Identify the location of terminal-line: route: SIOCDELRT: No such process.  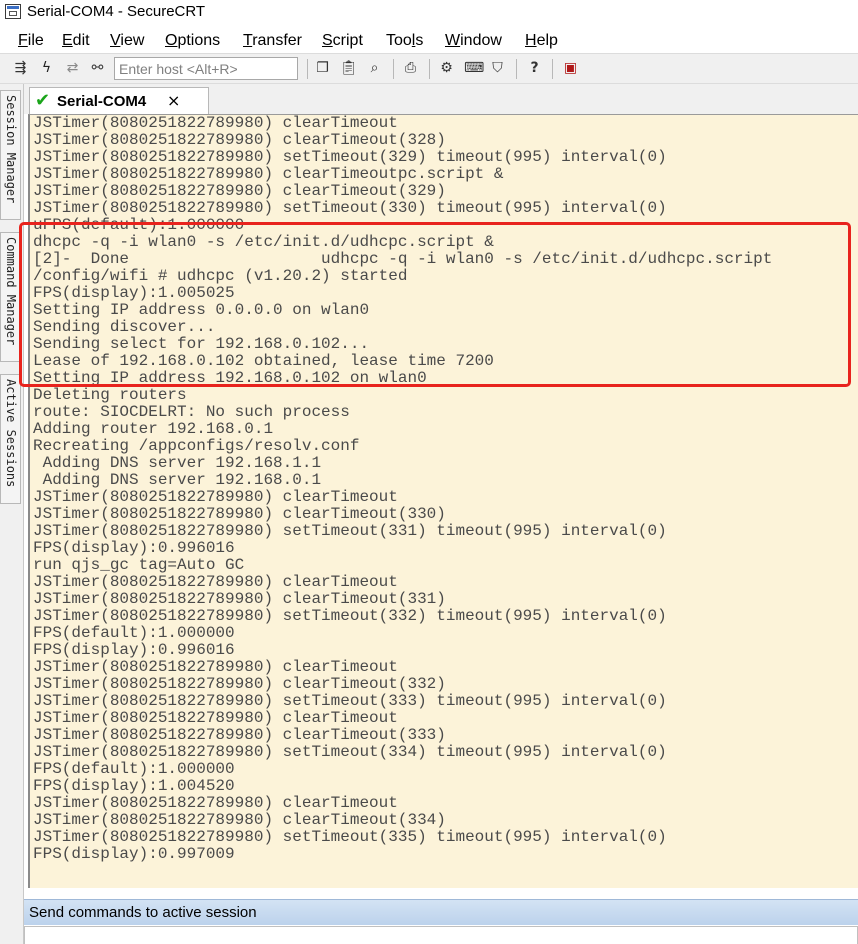
(191, 412).